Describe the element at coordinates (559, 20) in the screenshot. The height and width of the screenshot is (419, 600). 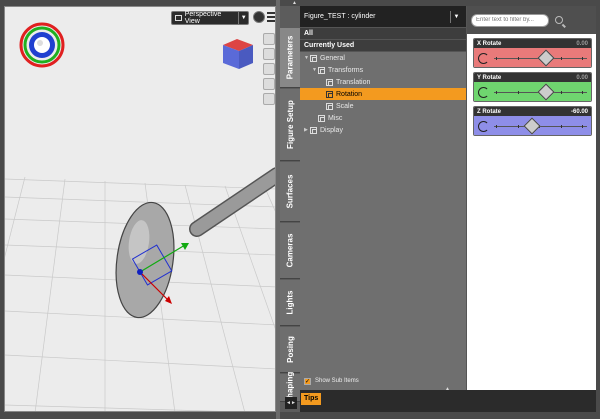
I see `search-icon` at that location.